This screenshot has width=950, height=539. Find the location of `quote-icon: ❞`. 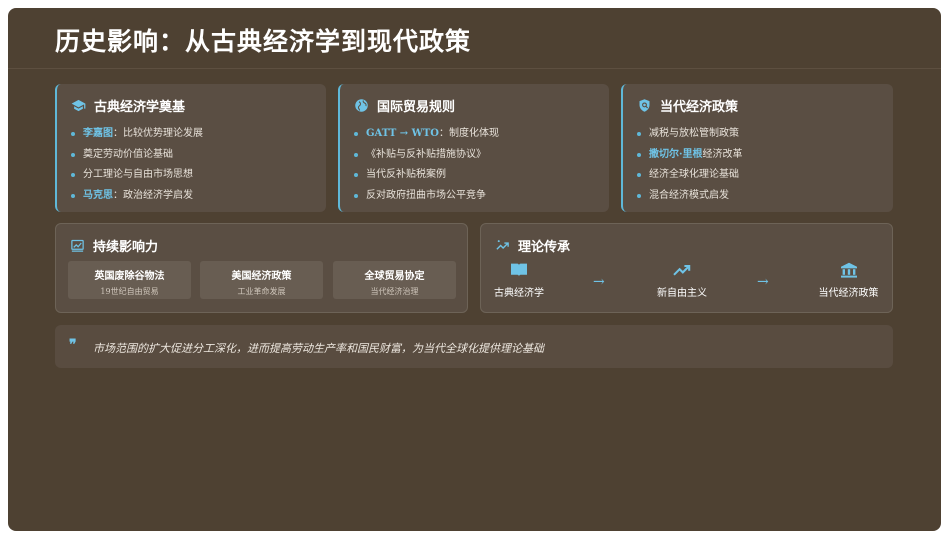

quote-icon: ❞ is located at coordinates (73, 345).